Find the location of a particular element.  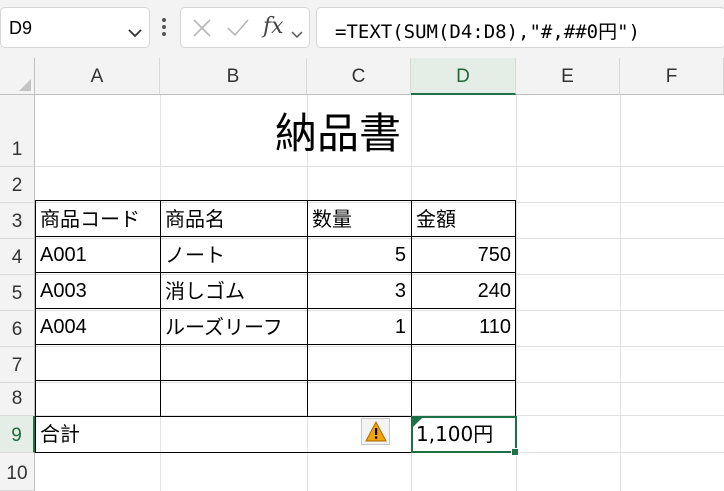

formula-controls: fx is located at coordinates (245, 27).